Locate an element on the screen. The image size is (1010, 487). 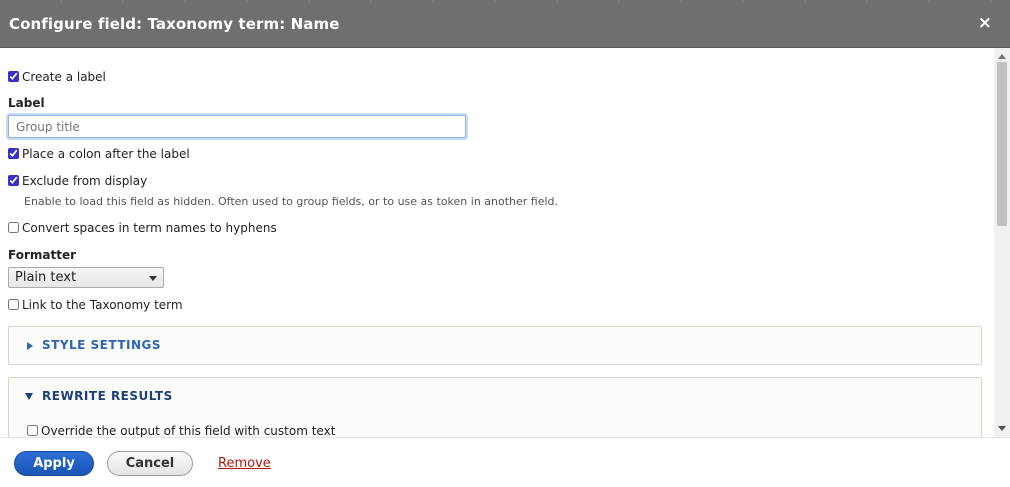
dialog-titlebar: Configure field: Taxonomy term: Name × is located at coordinates (505, 24).